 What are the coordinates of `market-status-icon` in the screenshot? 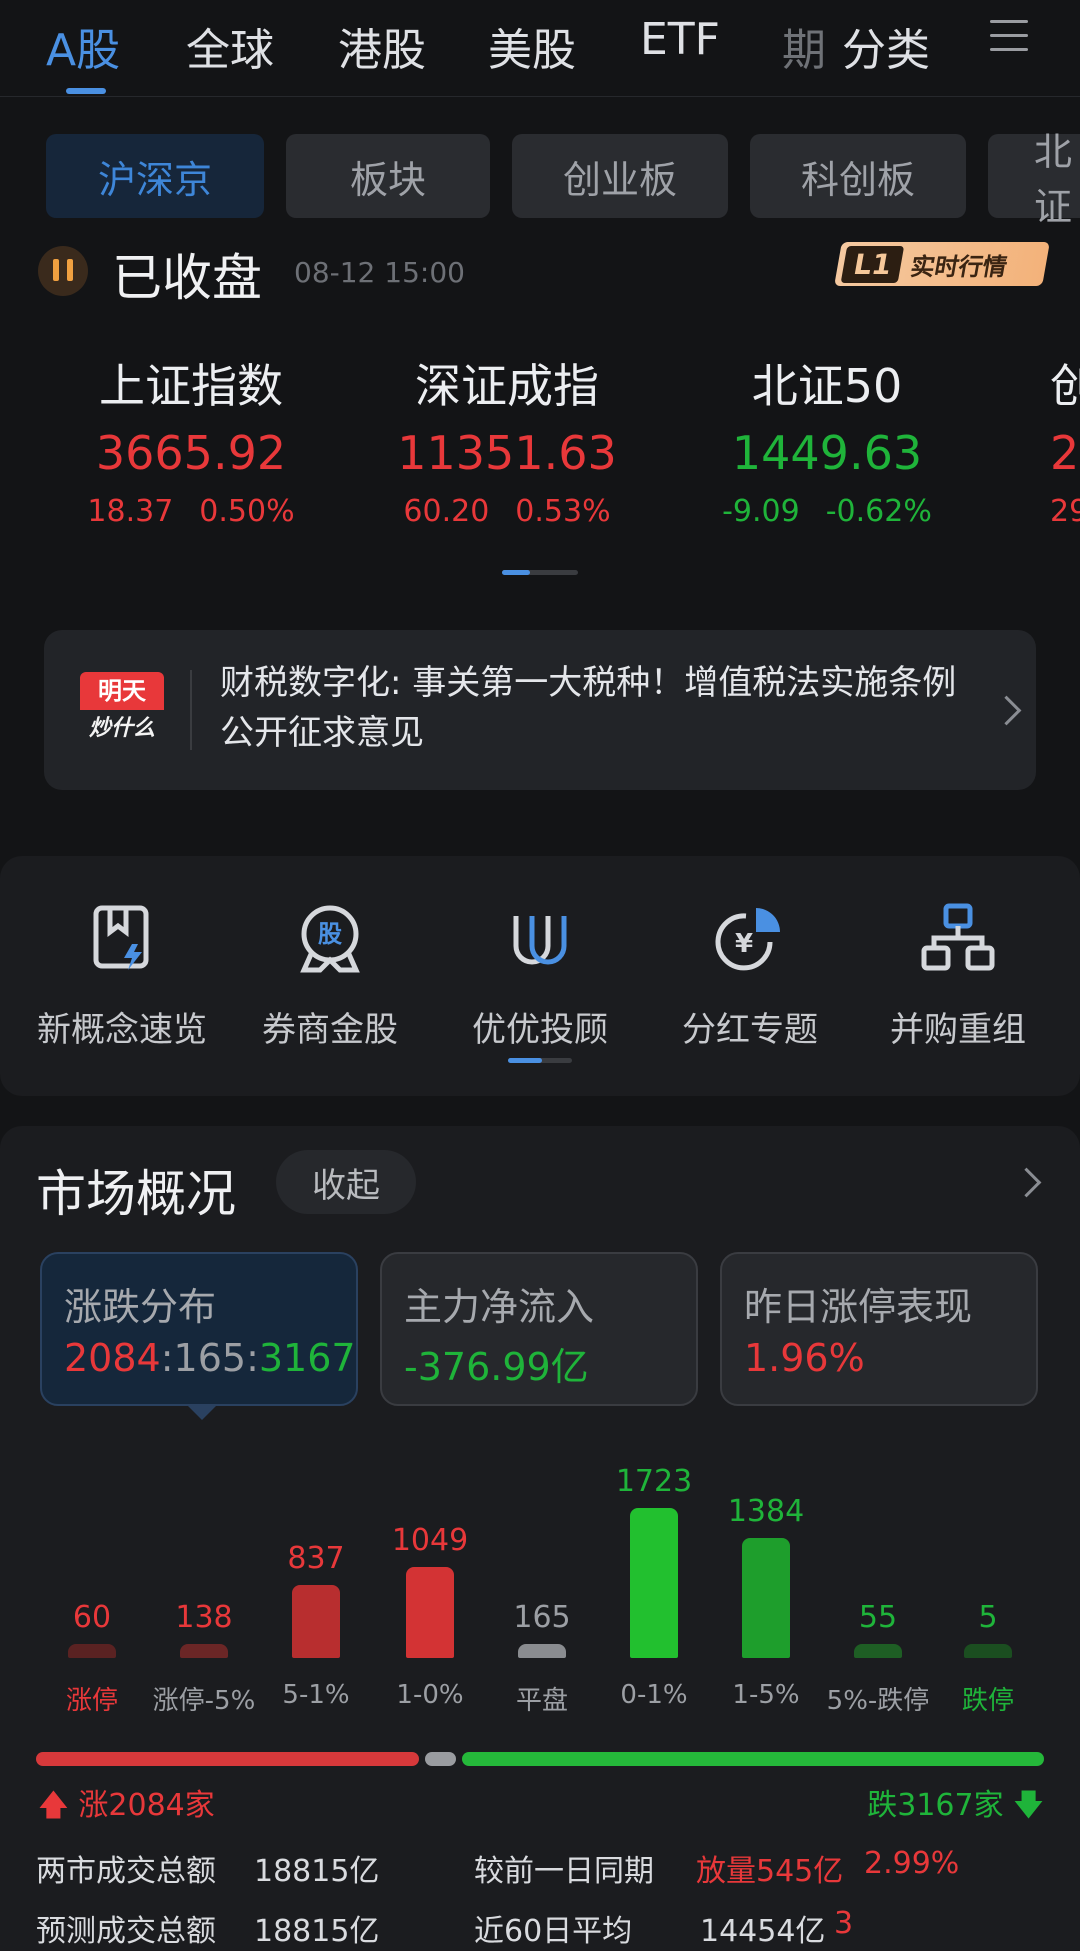 It's located at (63, 271).